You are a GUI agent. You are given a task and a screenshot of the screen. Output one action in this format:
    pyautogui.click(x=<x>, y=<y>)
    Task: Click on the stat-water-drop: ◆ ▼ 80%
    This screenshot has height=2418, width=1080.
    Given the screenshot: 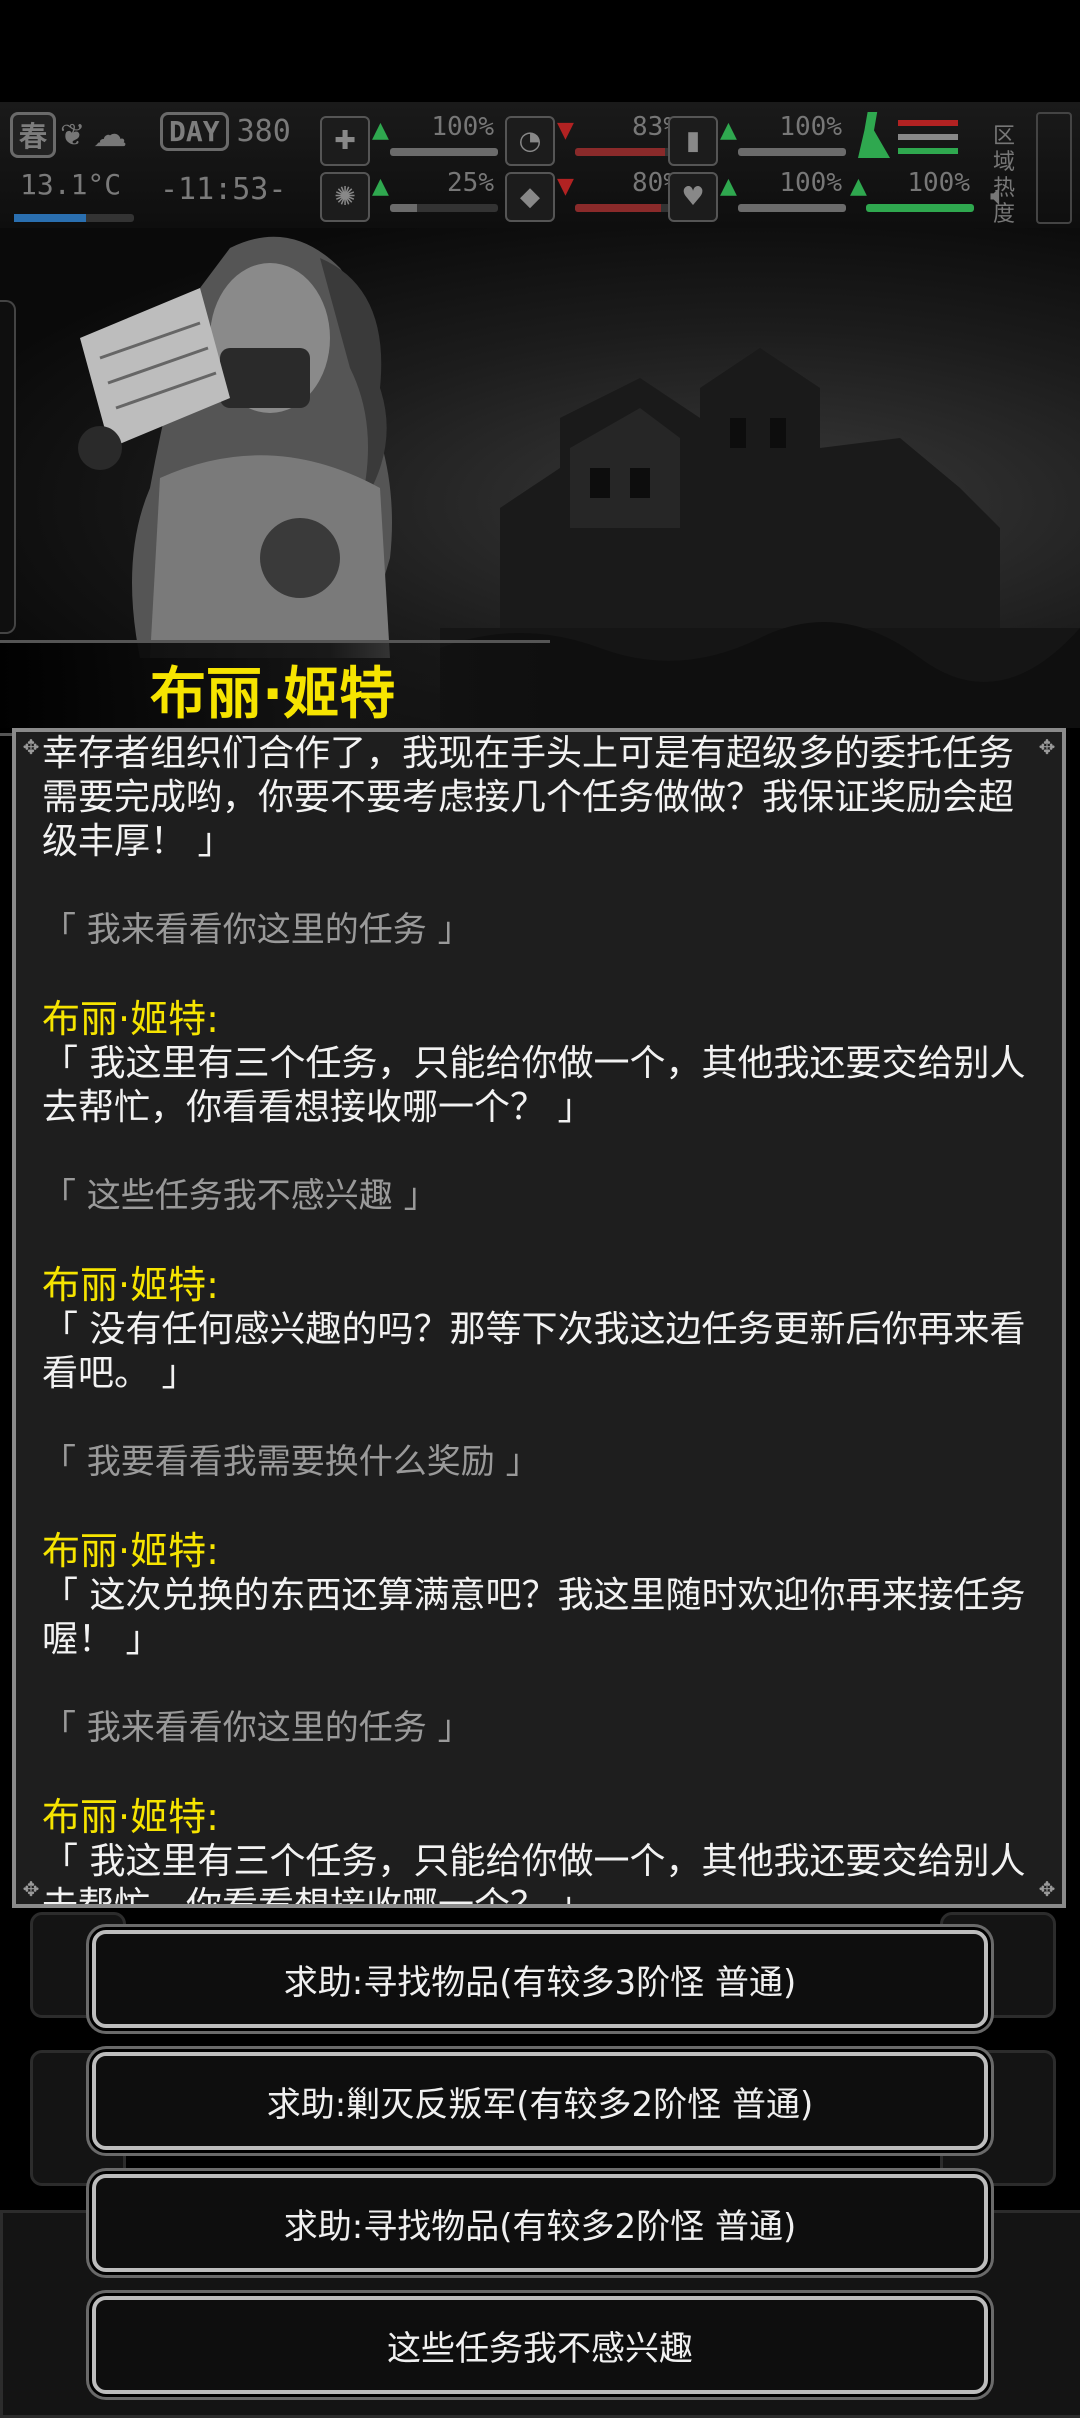 What is the action you would take?
    pyautogui.click(x=595, y=195)
    